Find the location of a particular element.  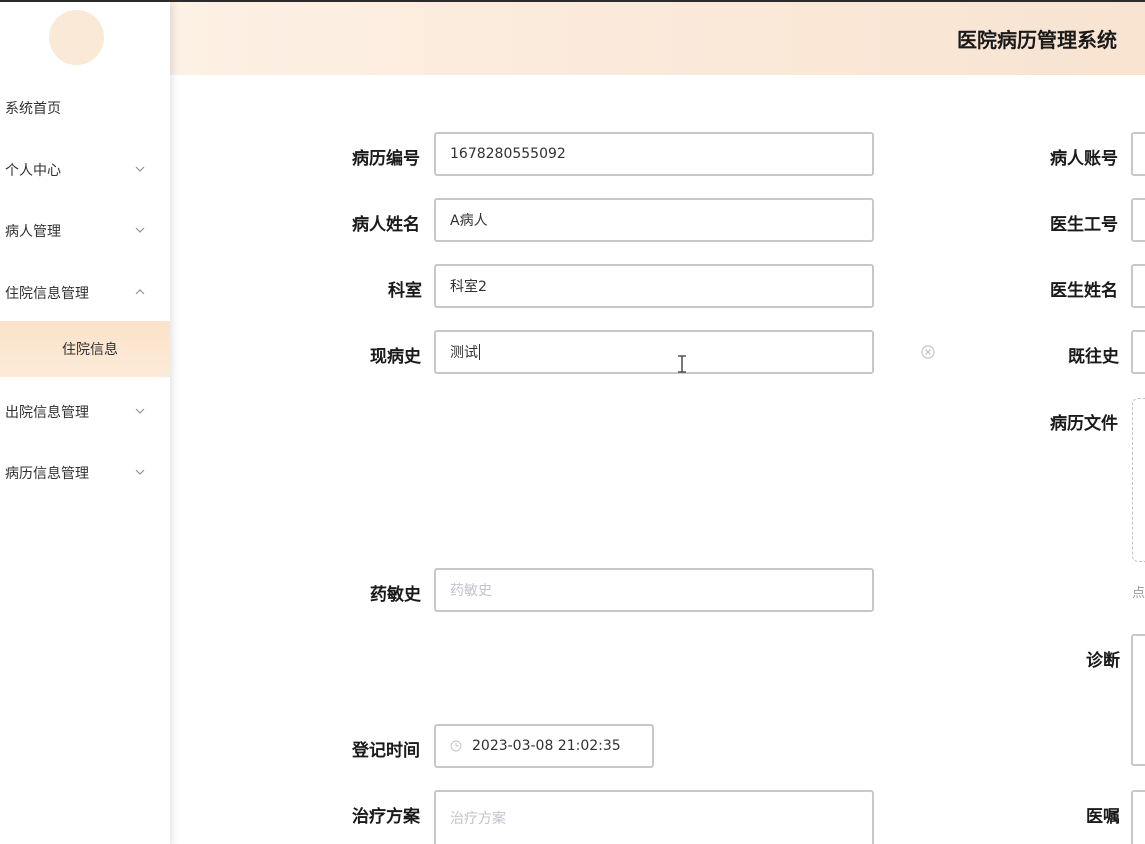

top-header: 医院病历管理系统 is located at coordinates (657, 38).